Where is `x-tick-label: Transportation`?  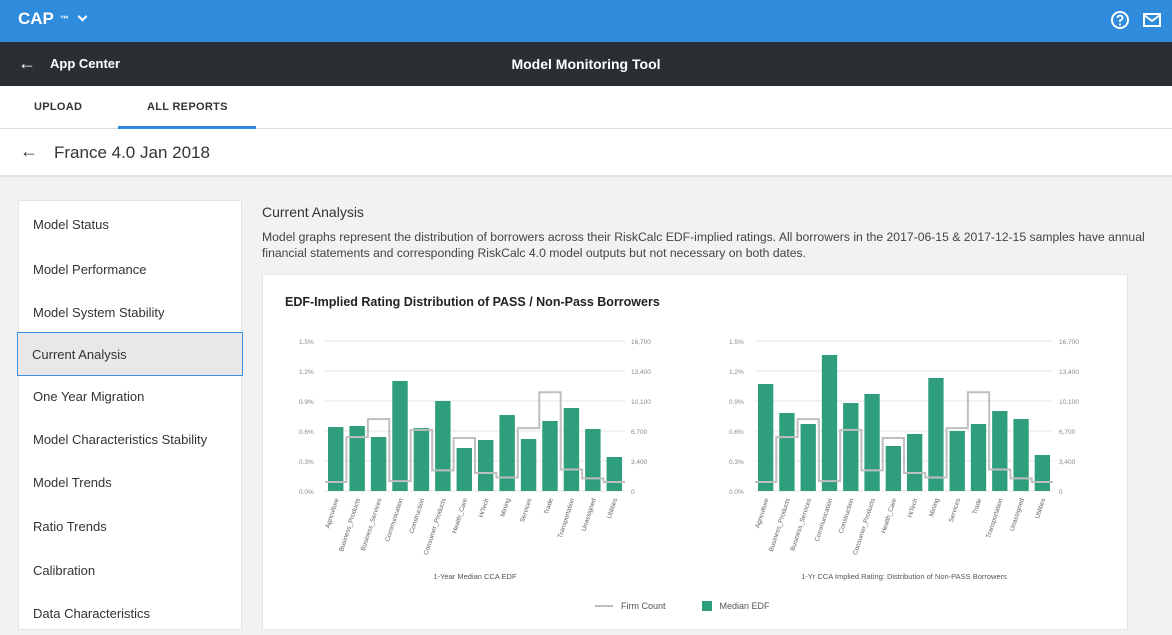 x-tick-label: Transportation is located at coordinates (995, 518).